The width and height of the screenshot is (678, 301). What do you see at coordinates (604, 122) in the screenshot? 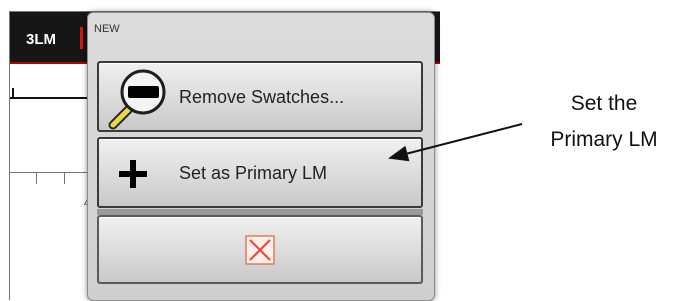
I see `annotation-callout: Set the Primary LM` at bounding box center [604, 122].